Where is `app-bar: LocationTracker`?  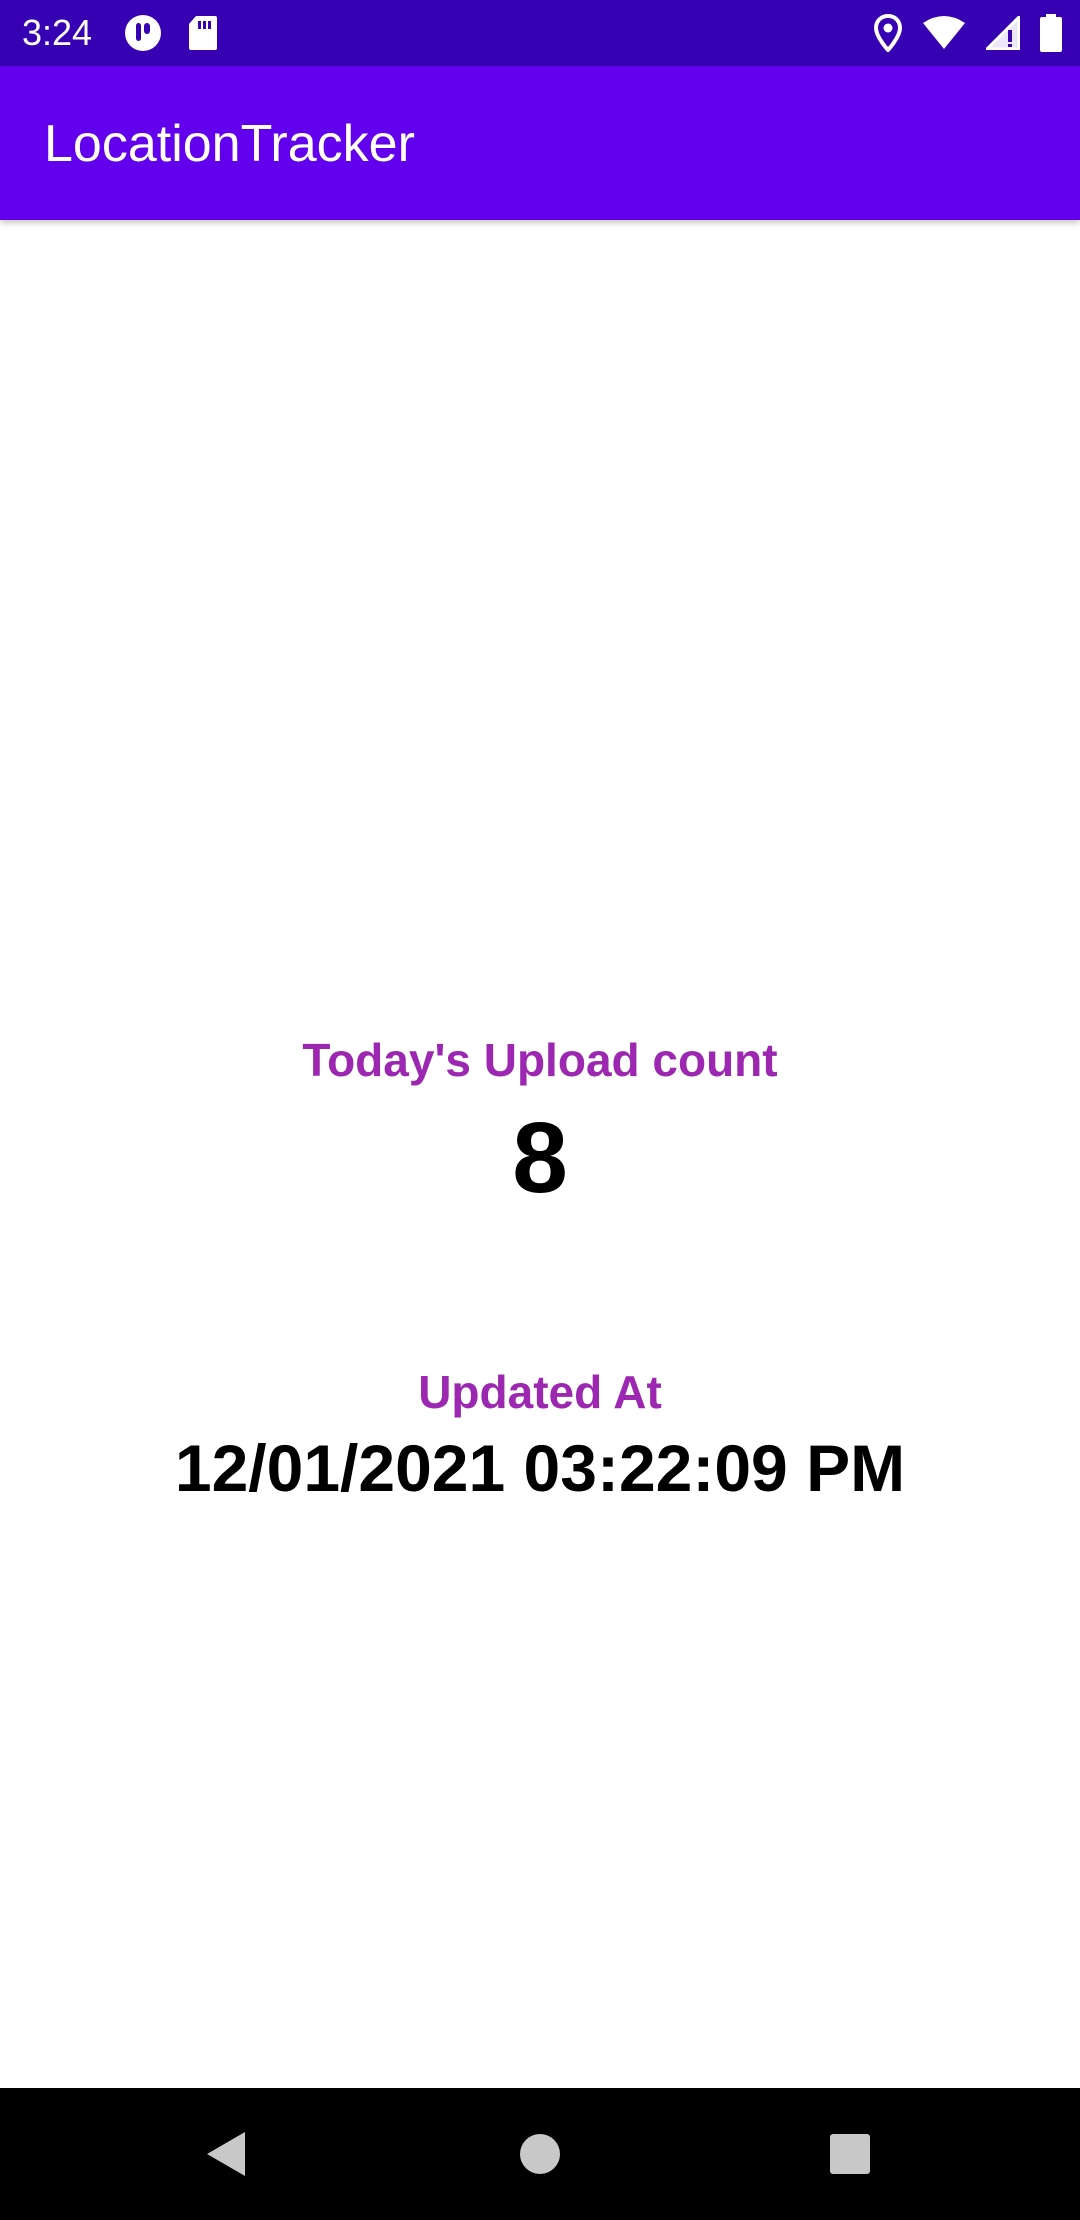 app-bar: LocationTracker is located at coordinates (540, 143).